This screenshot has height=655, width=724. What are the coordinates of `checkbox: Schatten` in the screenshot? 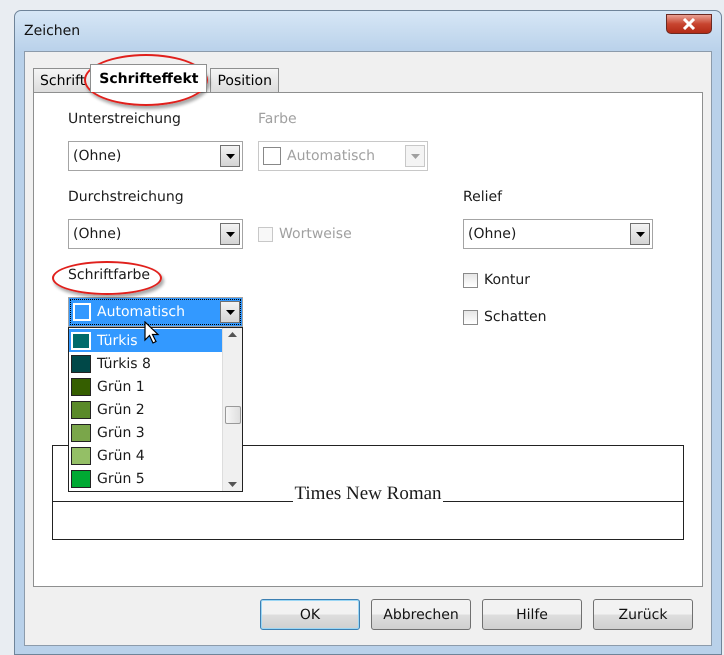 It's located at (558, 317).